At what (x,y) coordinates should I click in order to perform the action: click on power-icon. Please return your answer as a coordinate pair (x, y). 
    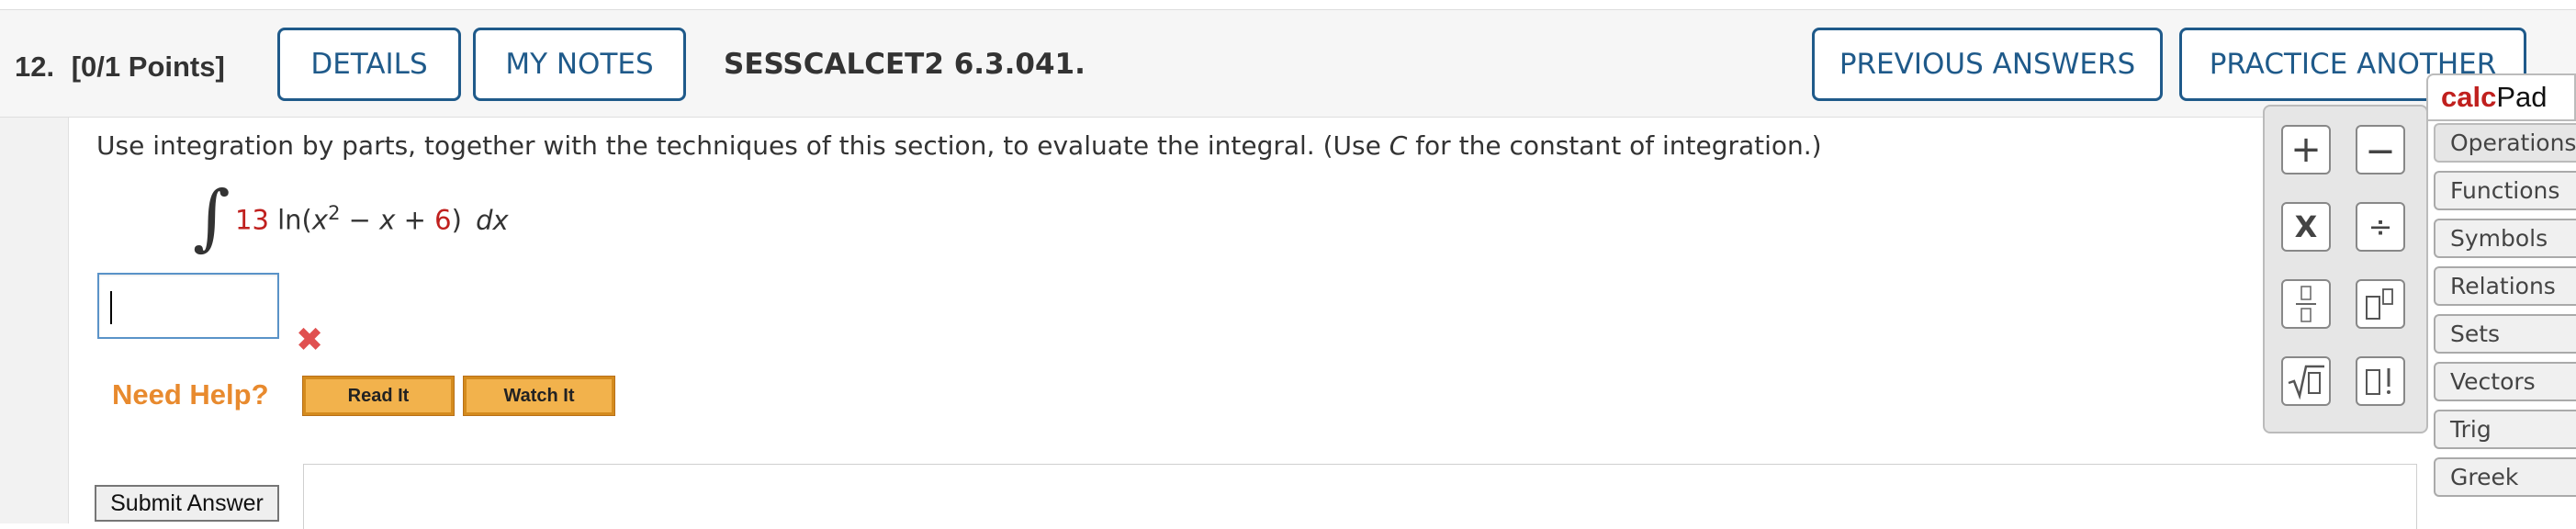
    Looking at the image, I should click on (2379, 304).